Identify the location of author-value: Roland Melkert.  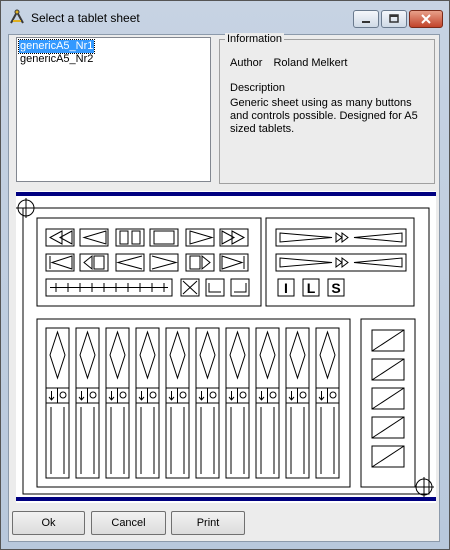
(310, 63).